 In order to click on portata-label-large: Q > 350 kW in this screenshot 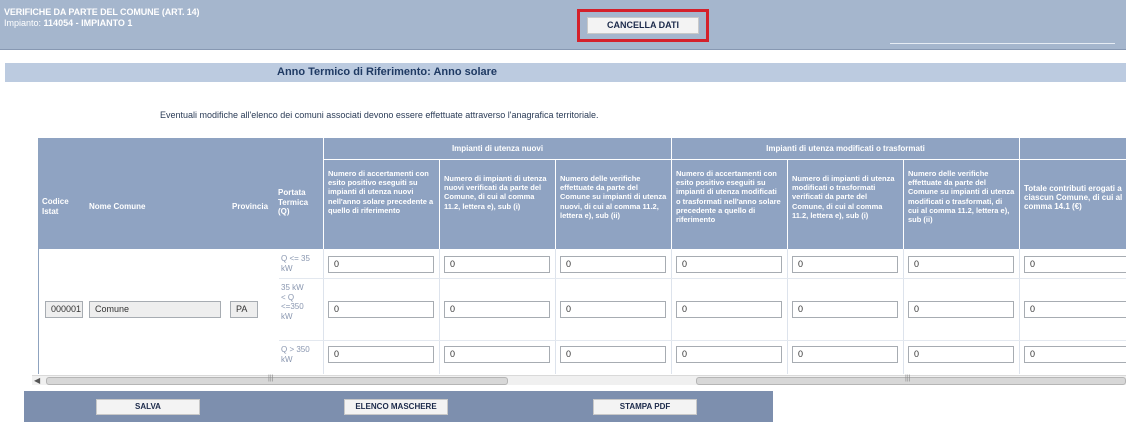, I will do `click(295, 354)`.